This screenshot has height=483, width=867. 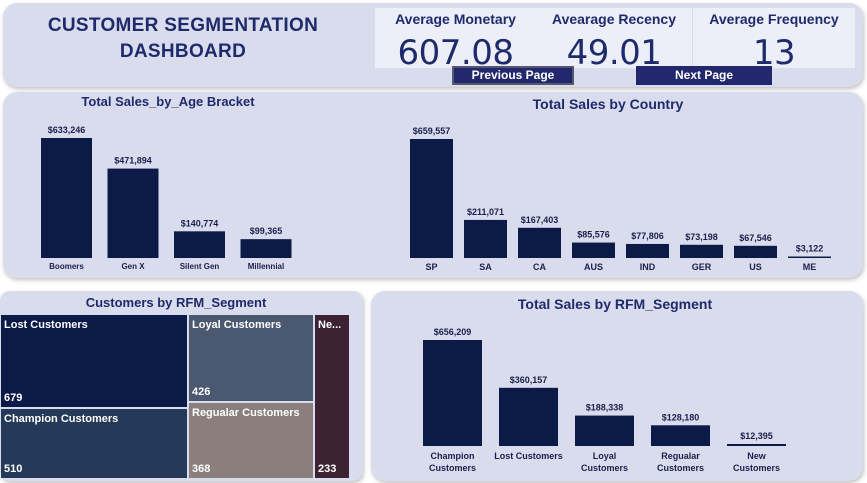 What do you see at coordinates (774, 40) in the screenshot?
I see `kpi-average-frequency: Average Frequency 13` at bounding box center [774, 40].